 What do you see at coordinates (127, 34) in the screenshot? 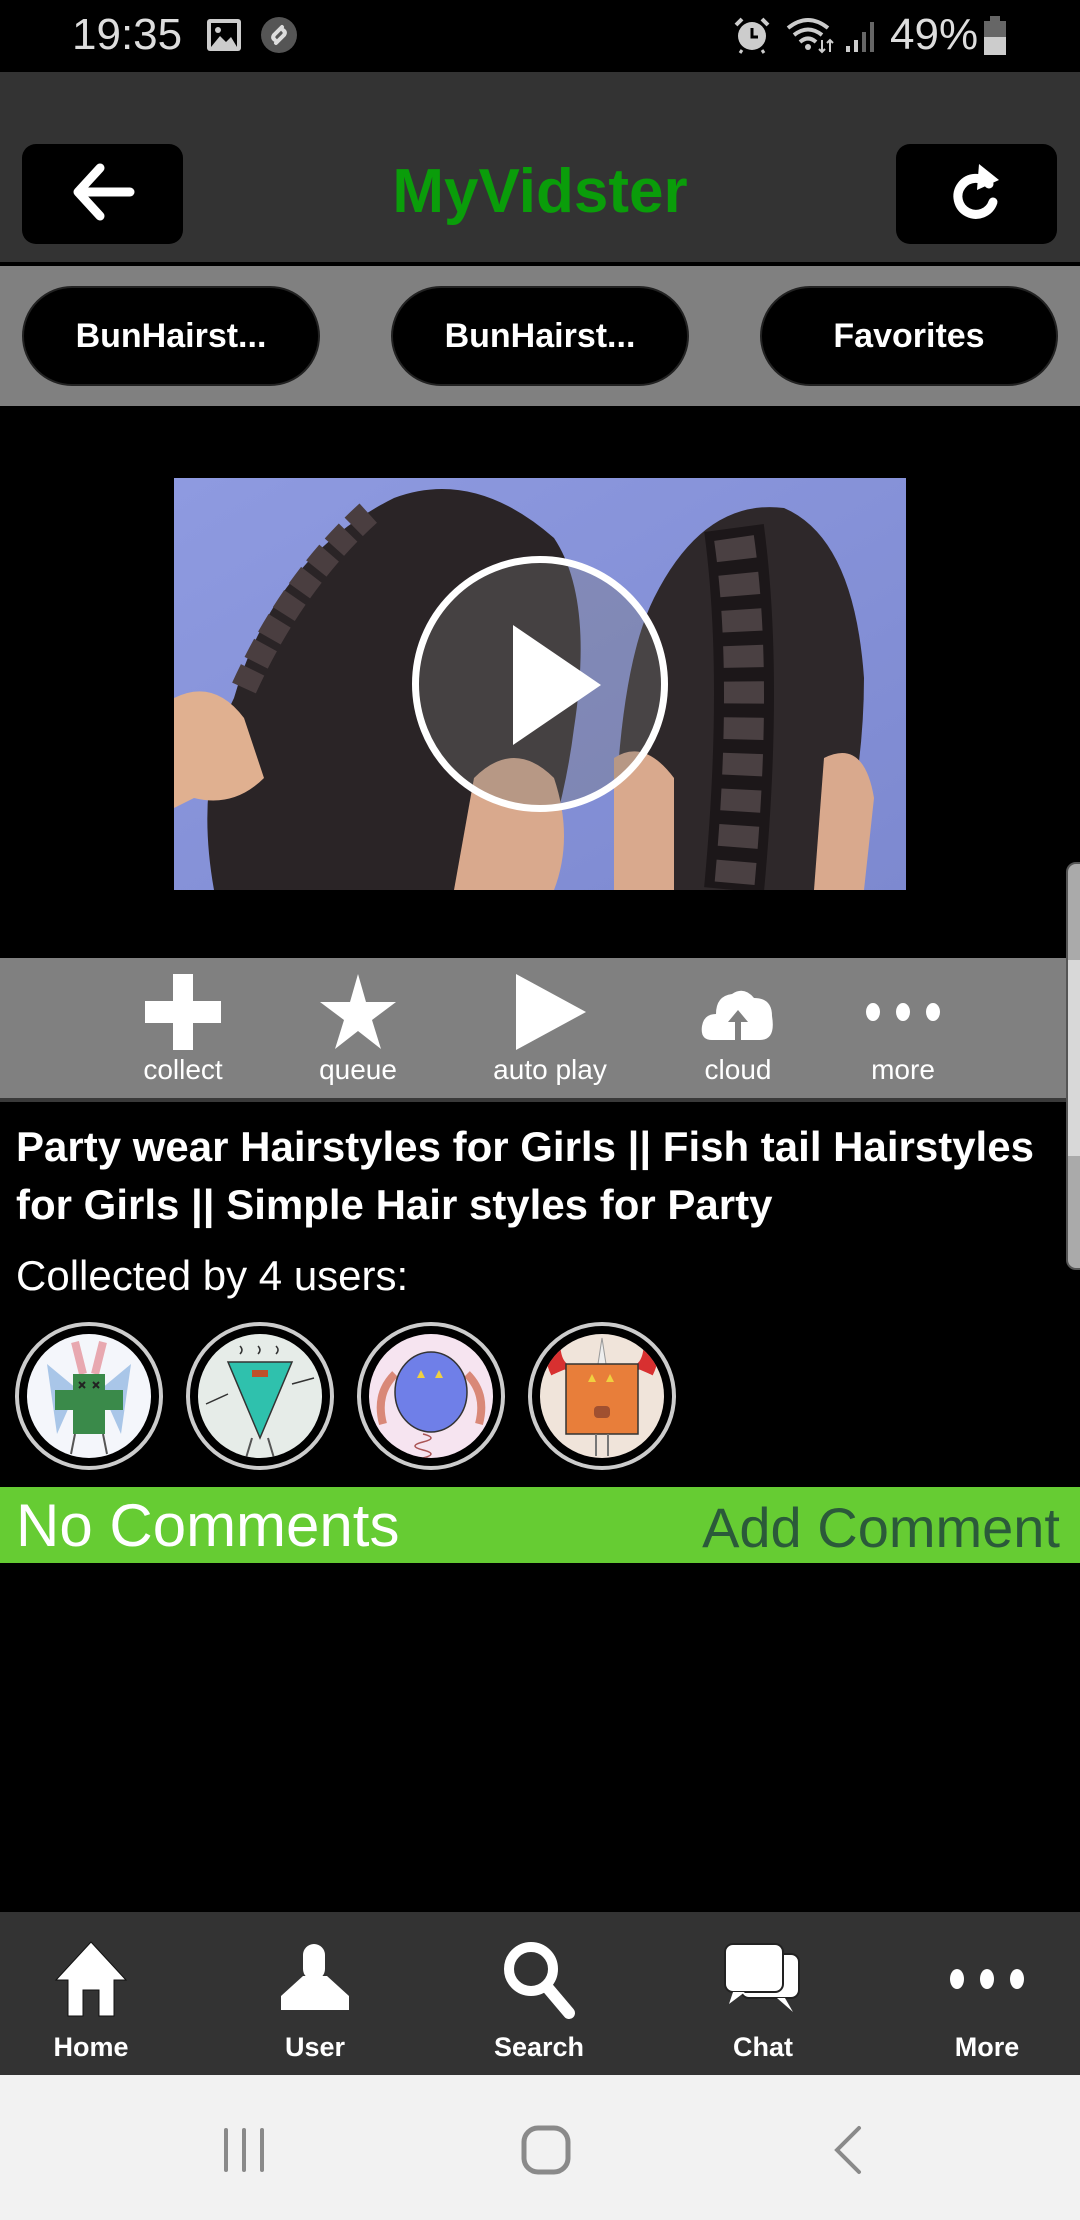
I see `status-time: 19:35` at bounding box center [127, 34].